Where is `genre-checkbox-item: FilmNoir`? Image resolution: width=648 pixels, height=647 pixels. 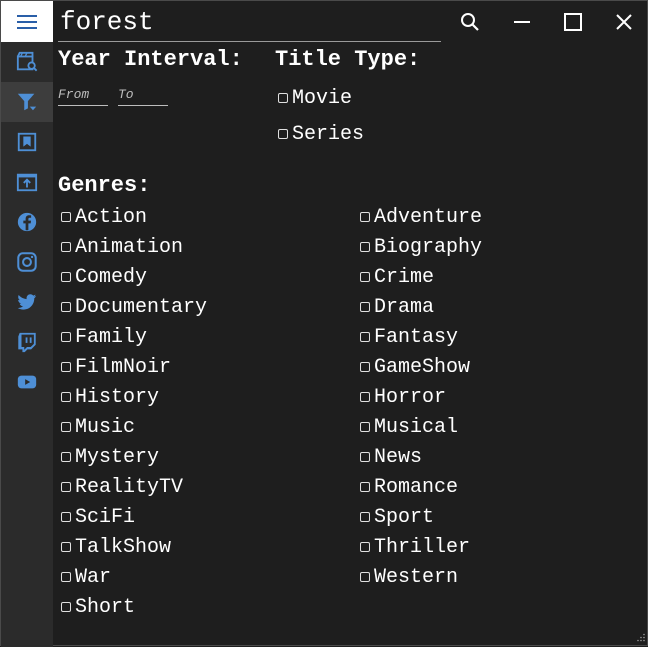 genre-checkbox-item: FilmNoir is located at coordinates (116, 367).